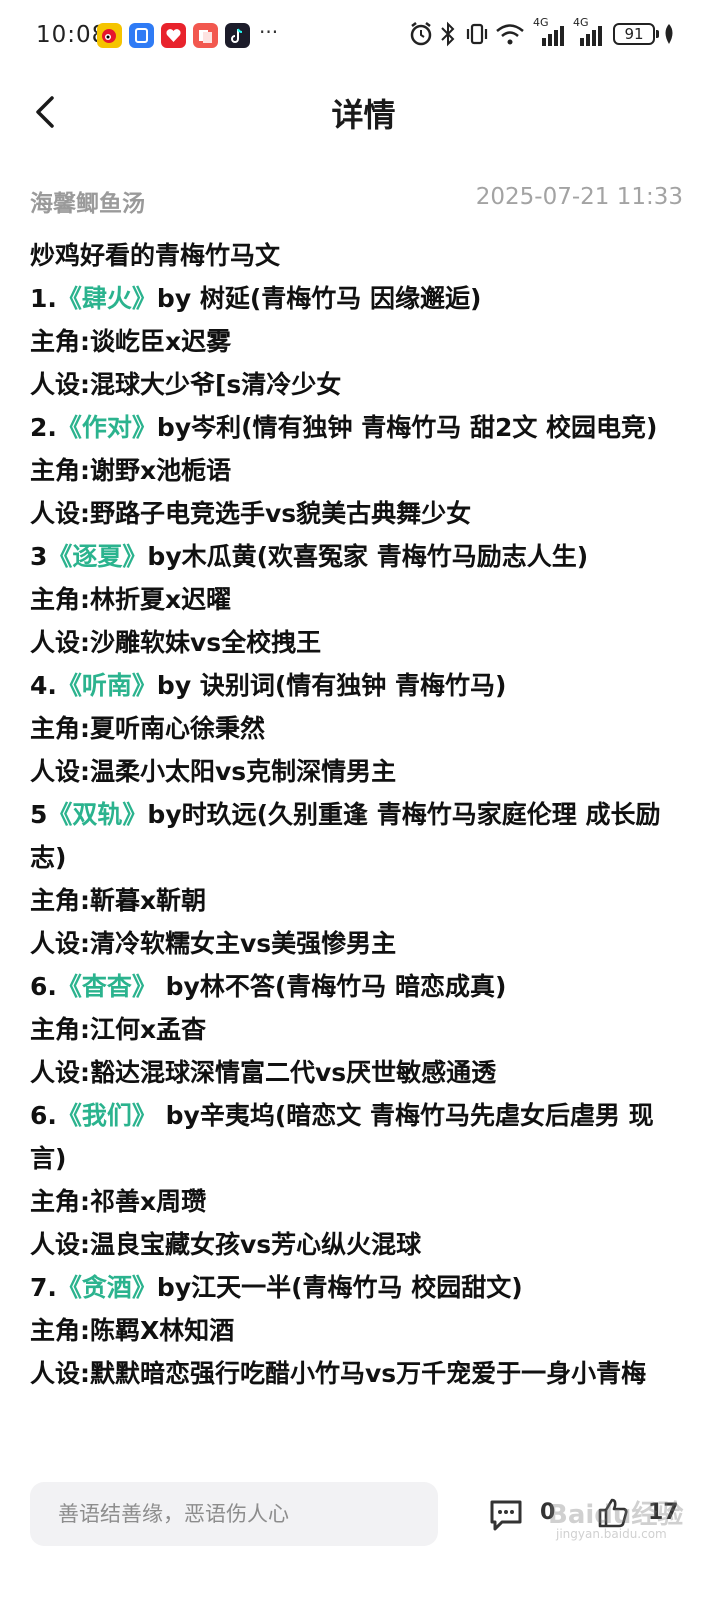 This screenshot has width=727, height=1600. What do you see at coordinates (109, 35) in the screenshot?
I see `weibo-icon` at bounding box center [109, 35].